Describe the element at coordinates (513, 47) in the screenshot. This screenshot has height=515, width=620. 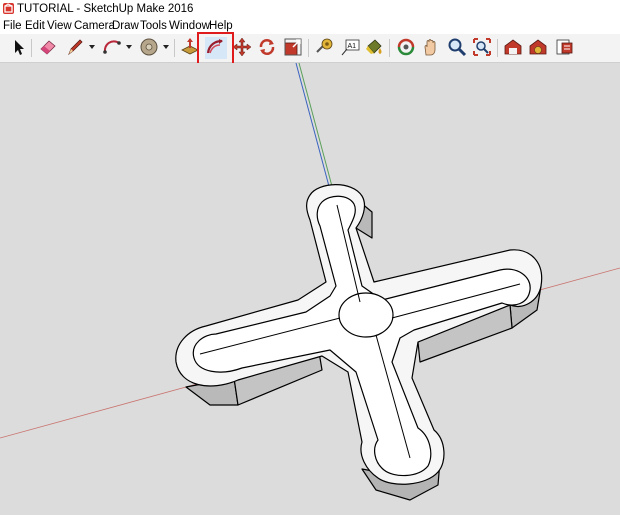
I see `warehouse-icon` at that location.